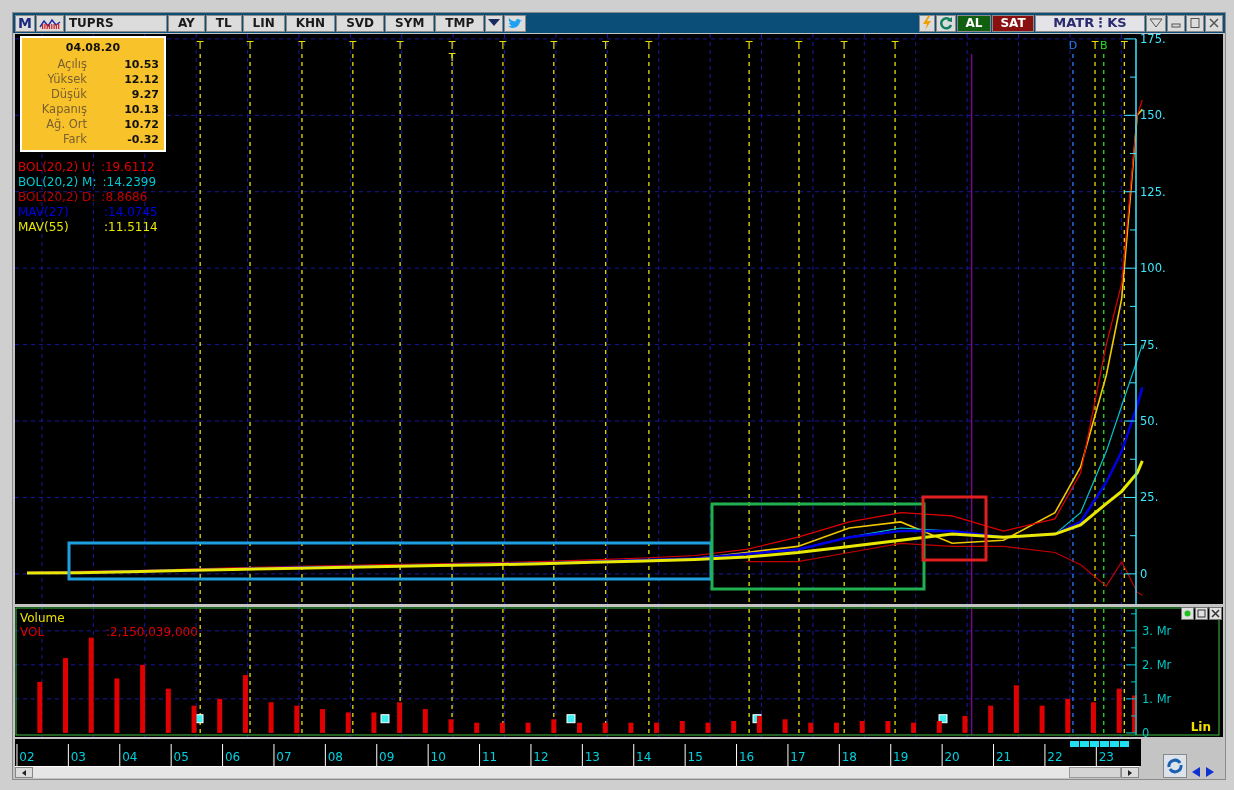  Describe the element at coordinates (1153, 40) in the screenshot. I see `axis-label: 175.` at that location.